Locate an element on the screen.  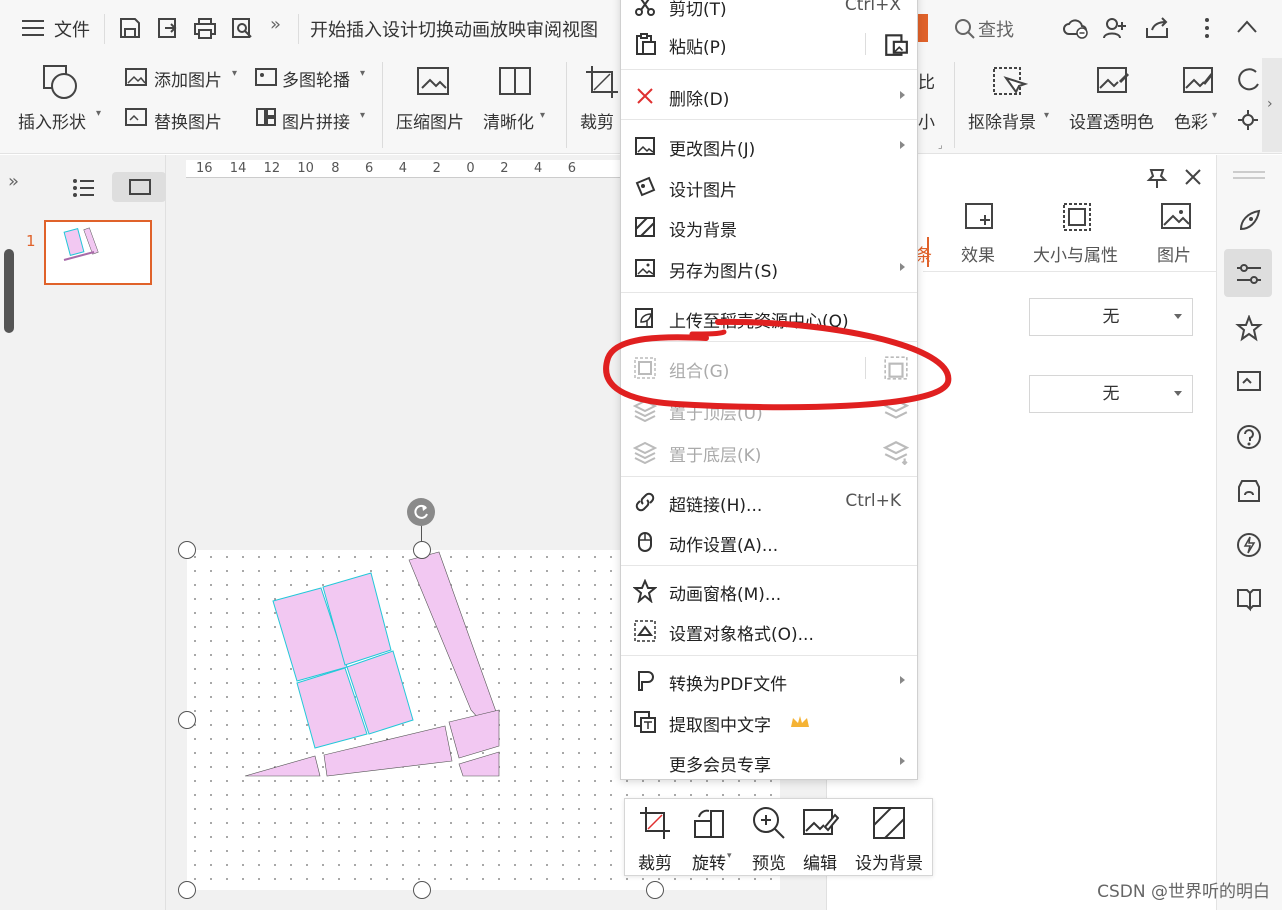
effects-icon is located at coordinates (980, 217).